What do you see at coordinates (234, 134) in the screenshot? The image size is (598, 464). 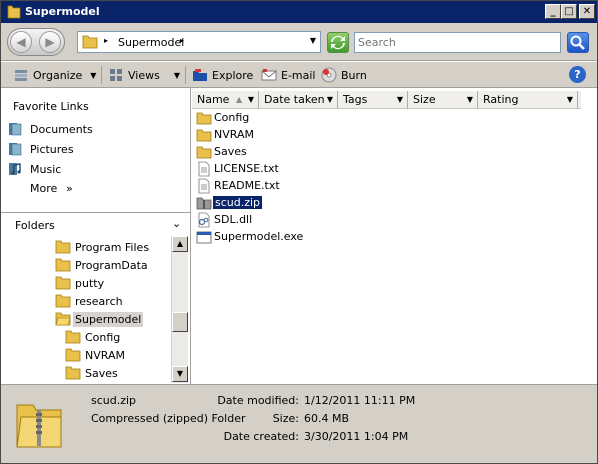 I see `file-name: NVRAM` at bounding box center [234, 134].